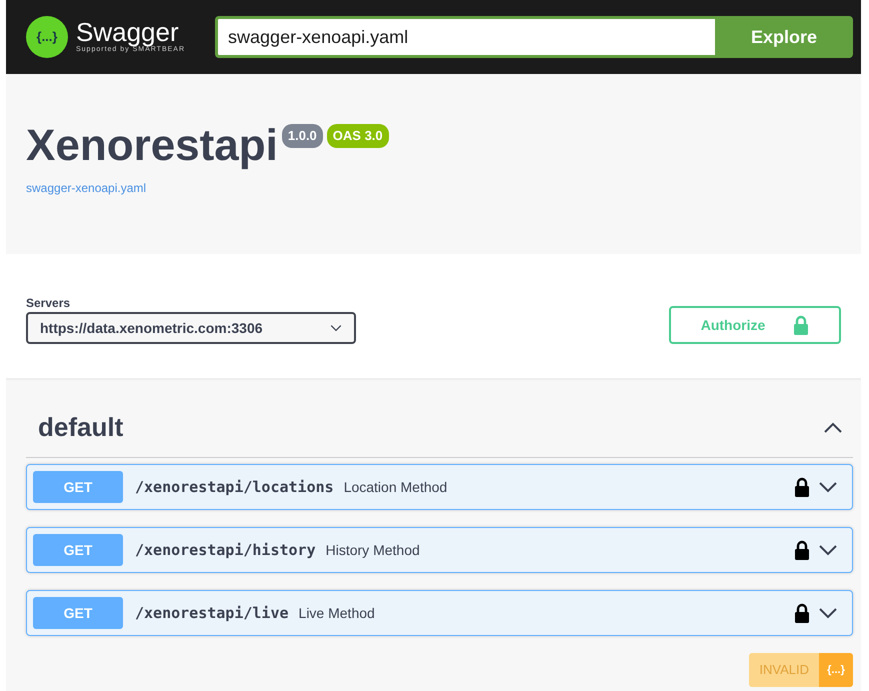 Image resolution: width=869 pixels, height=691 pixels. What do you see at coordinates (836, 670) in the screenshot?
I see `validator-icon: {...}` at bounding box center [836, 670].